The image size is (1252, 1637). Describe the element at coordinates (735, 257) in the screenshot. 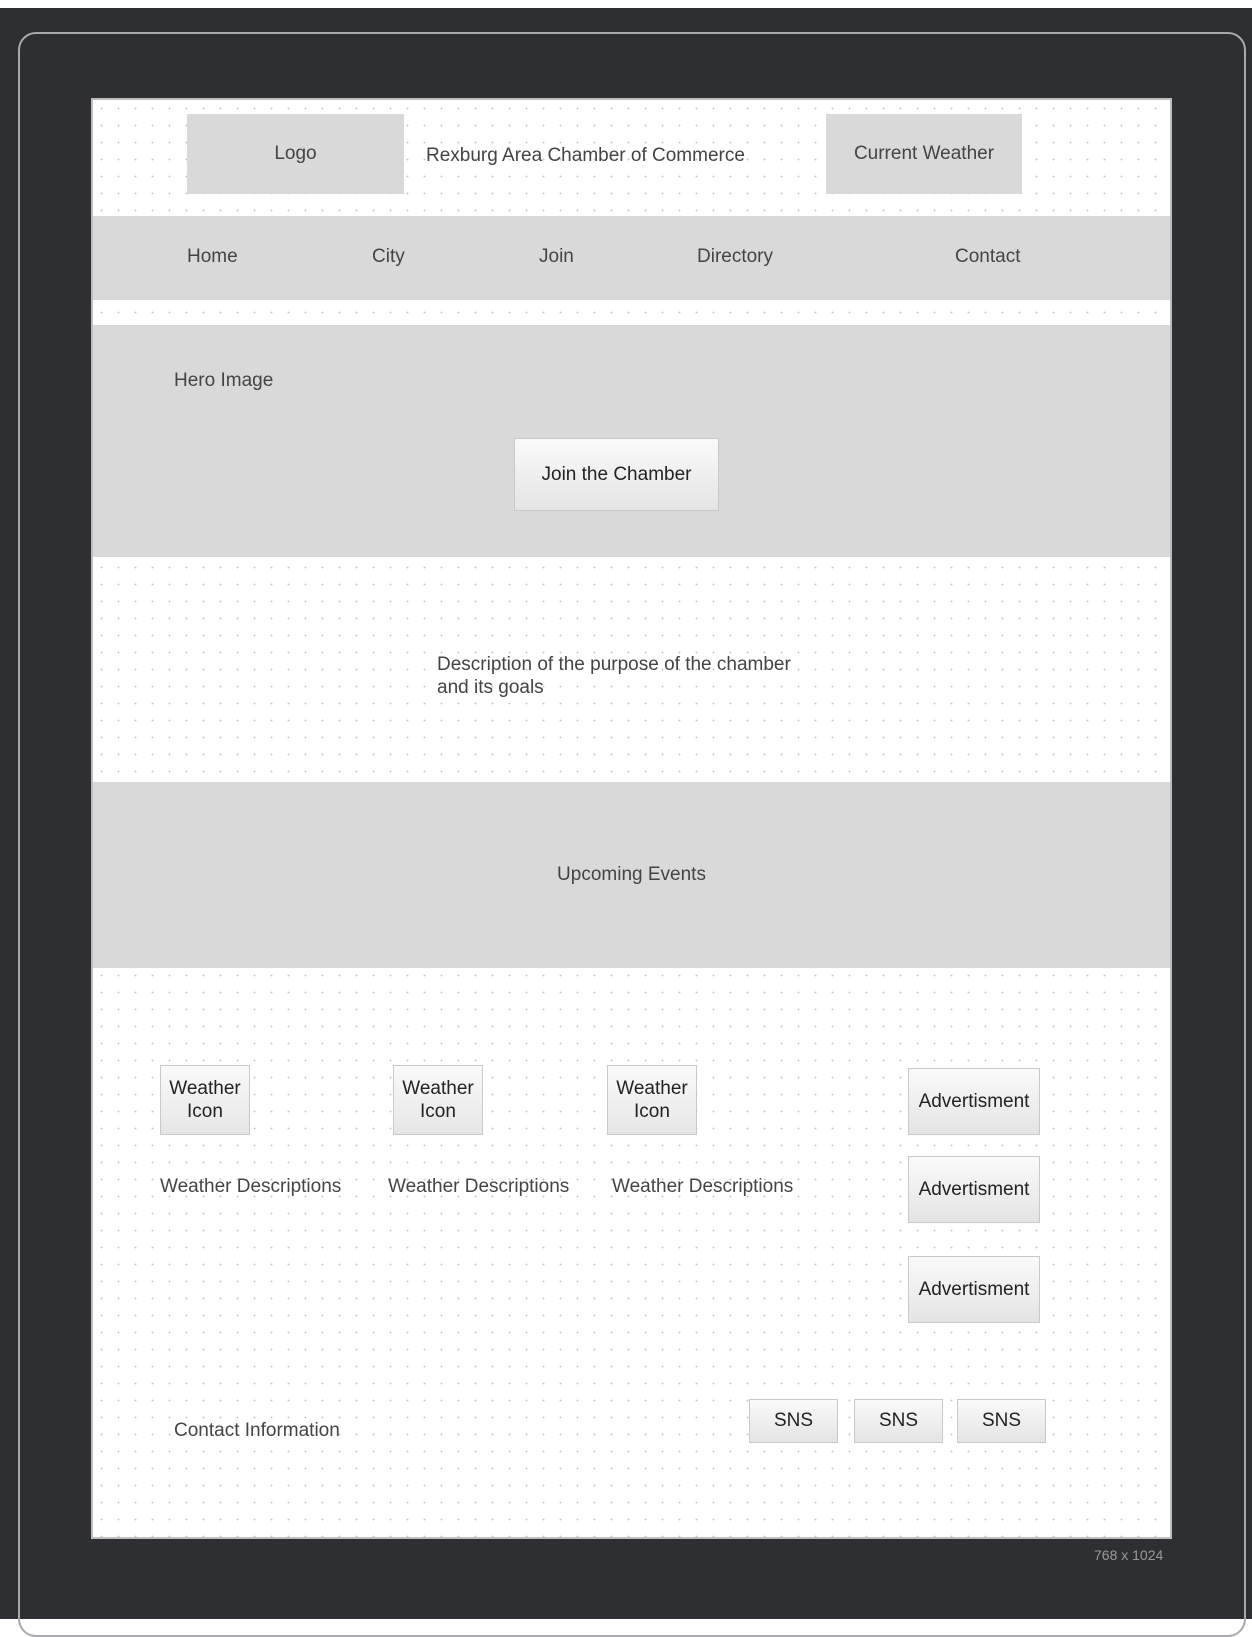

I see `nav-item-directory: Directory` at that location.